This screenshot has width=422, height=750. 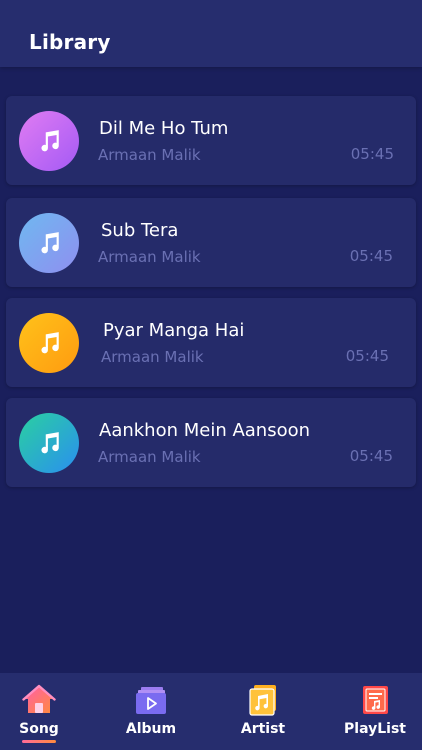 What do you see at coordinates (174, 330) in the screenshot?
I see `song-title: Pyar Manga Hai` at bounding box center [174, 330].